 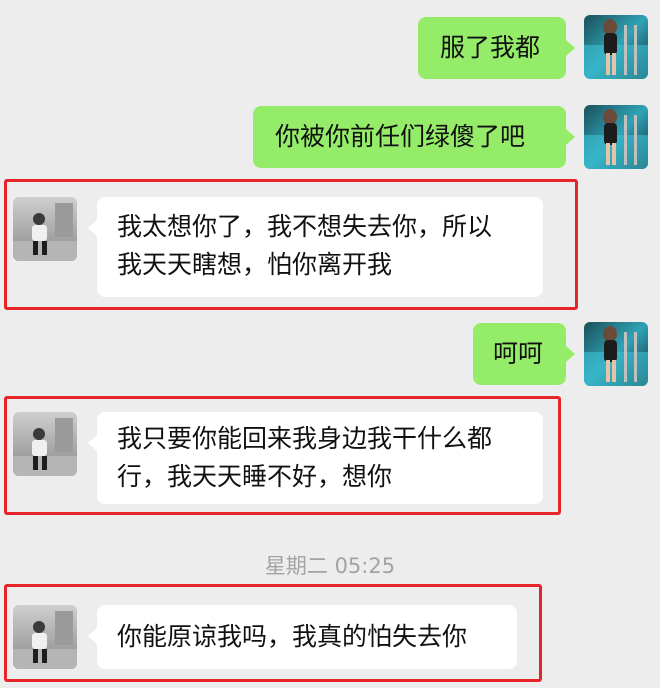 I want to click on message-text: 呵呵, so click(x=518, y=353).